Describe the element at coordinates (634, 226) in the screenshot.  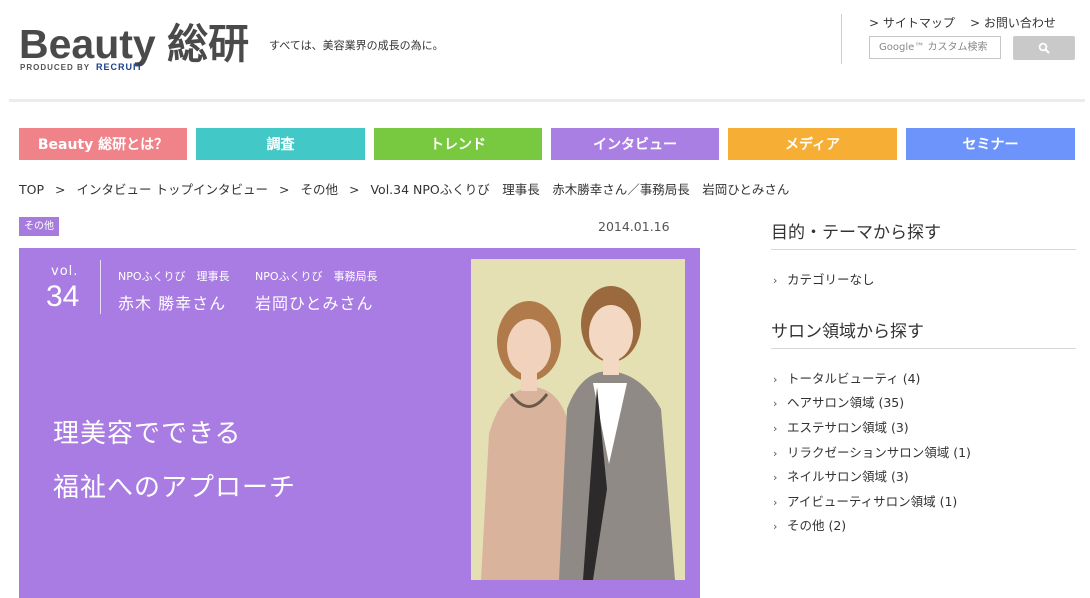
I see `post-date: 2014.01.16` at that location.